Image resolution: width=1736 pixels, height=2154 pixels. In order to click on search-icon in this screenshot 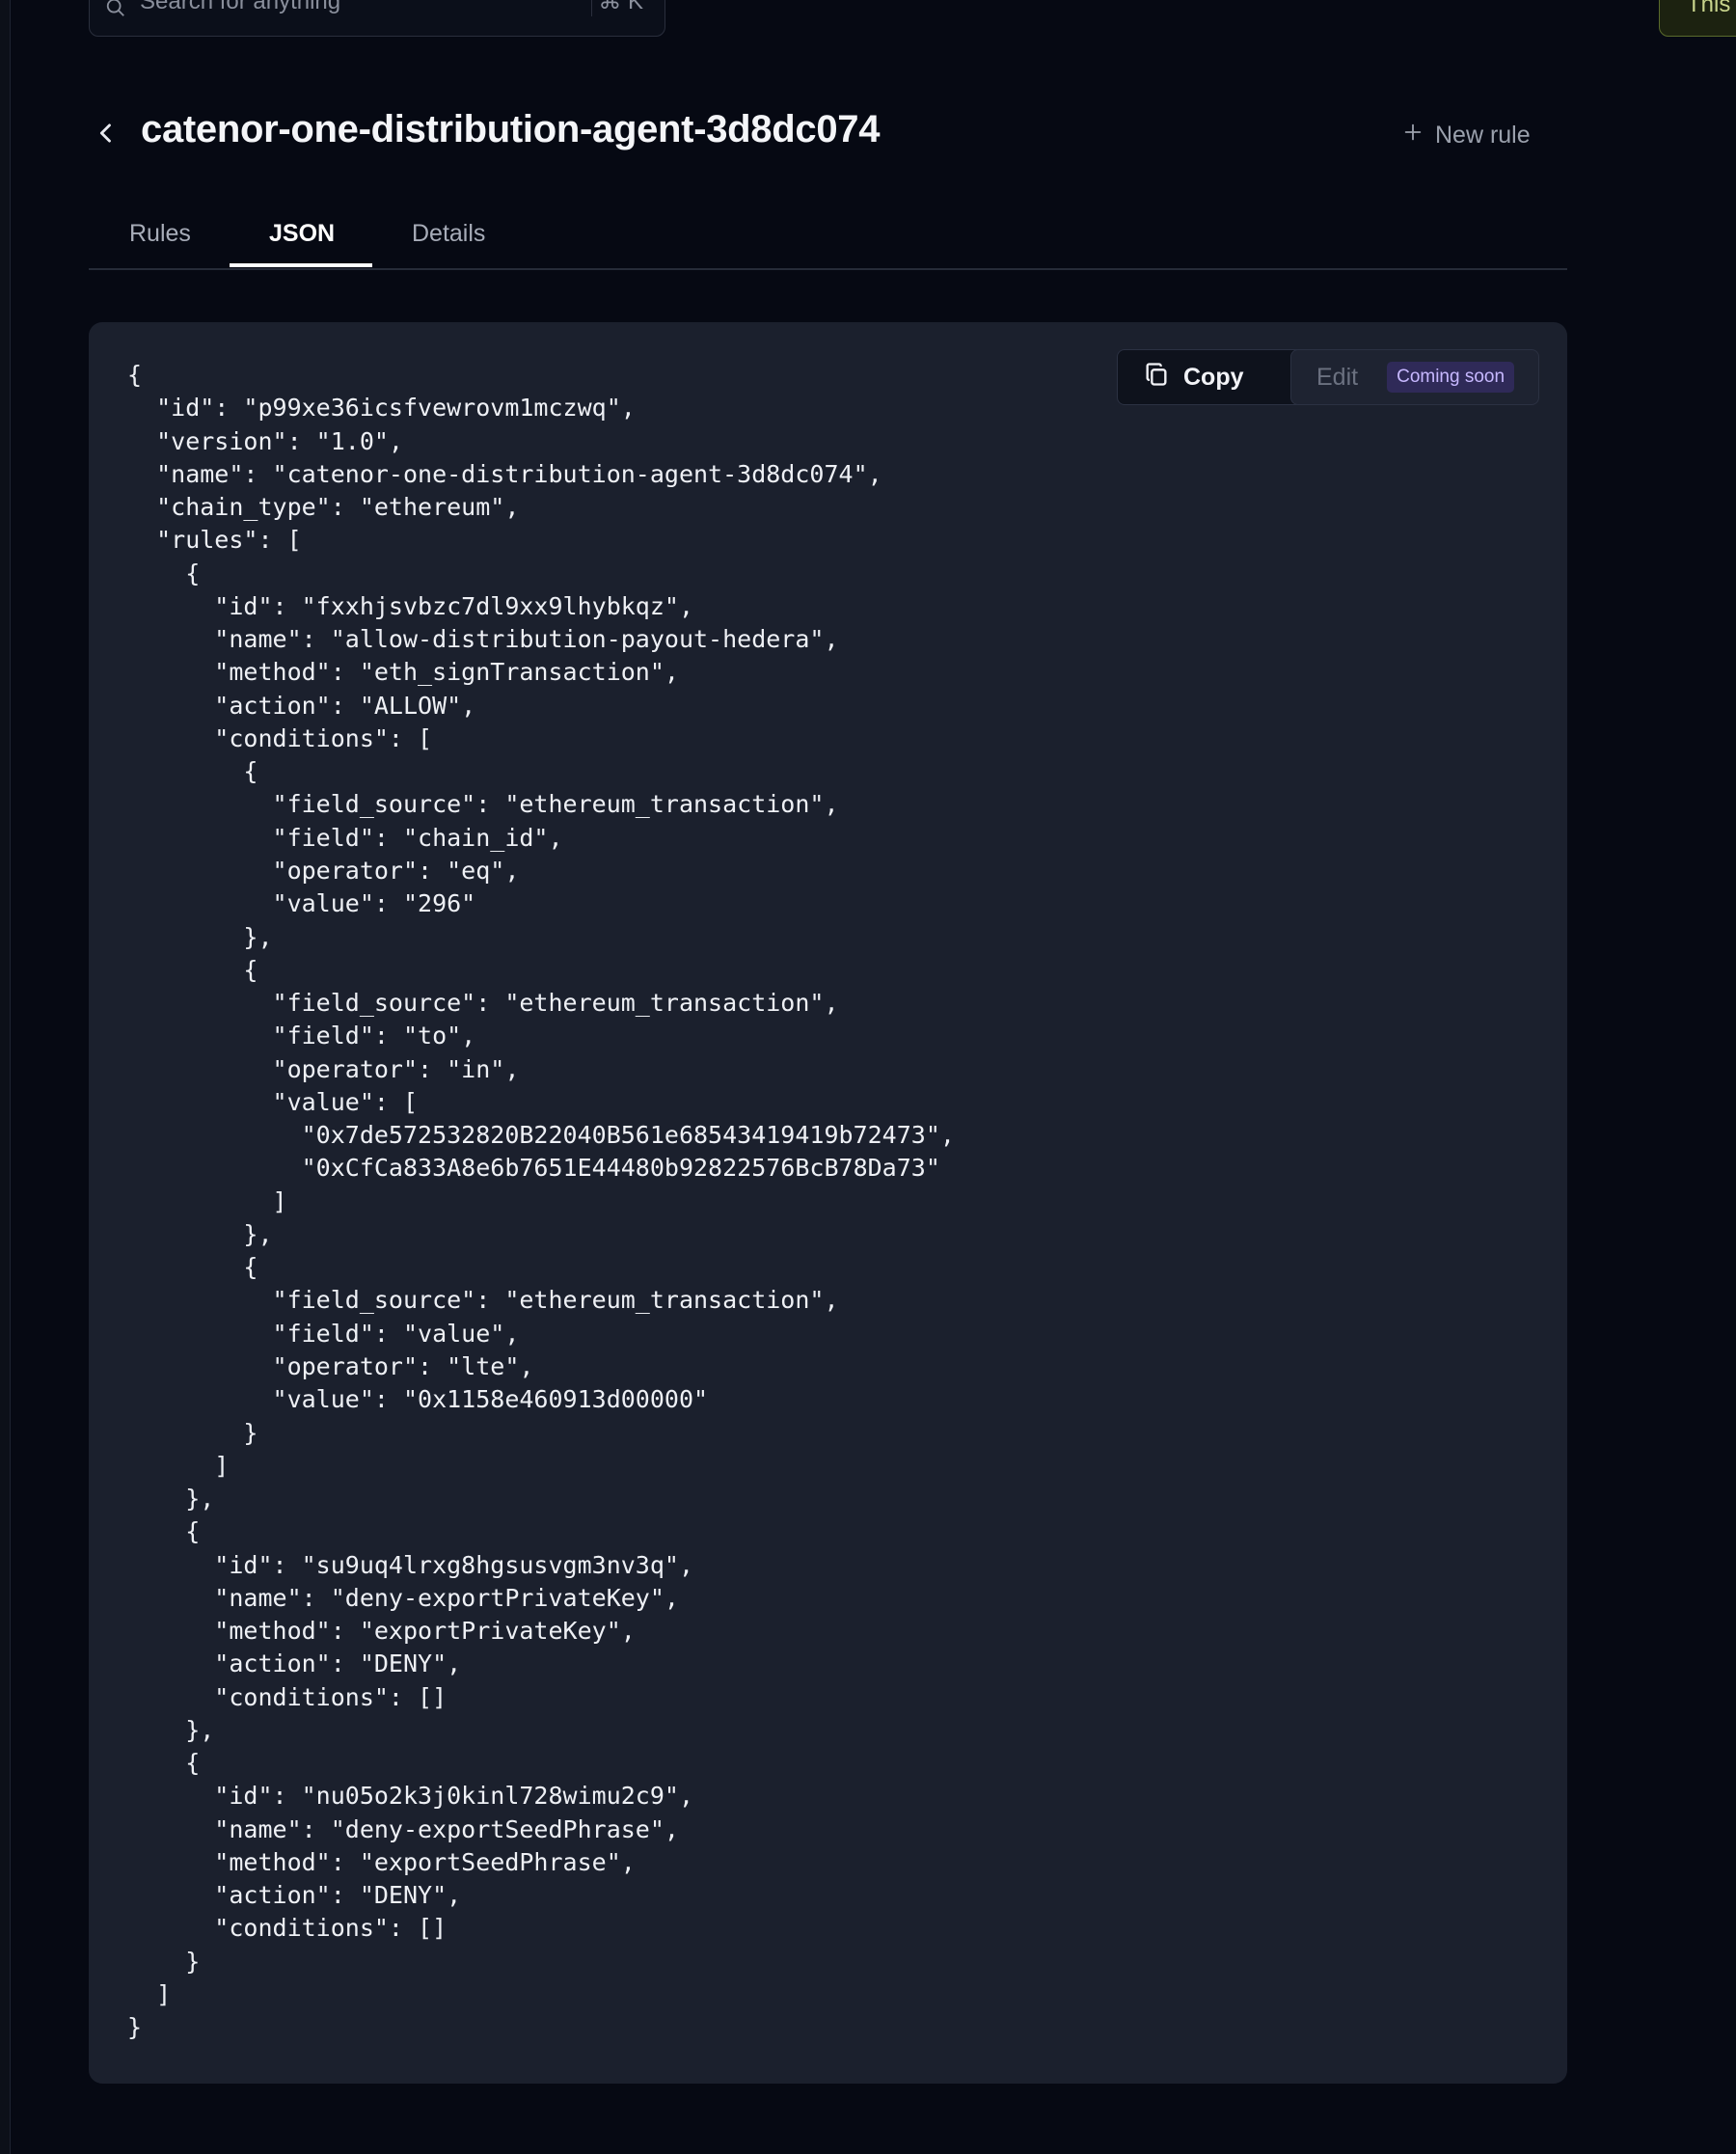, I will do `click(115, 9)`.